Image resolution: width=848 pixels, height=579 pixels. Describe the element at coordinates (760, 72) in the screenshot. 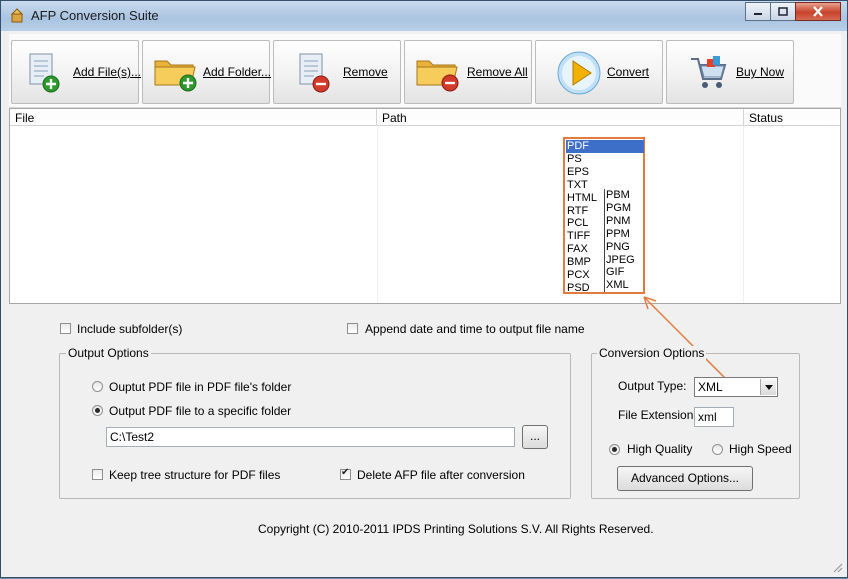

I see `buy-now-label: Buy Now` at that location.